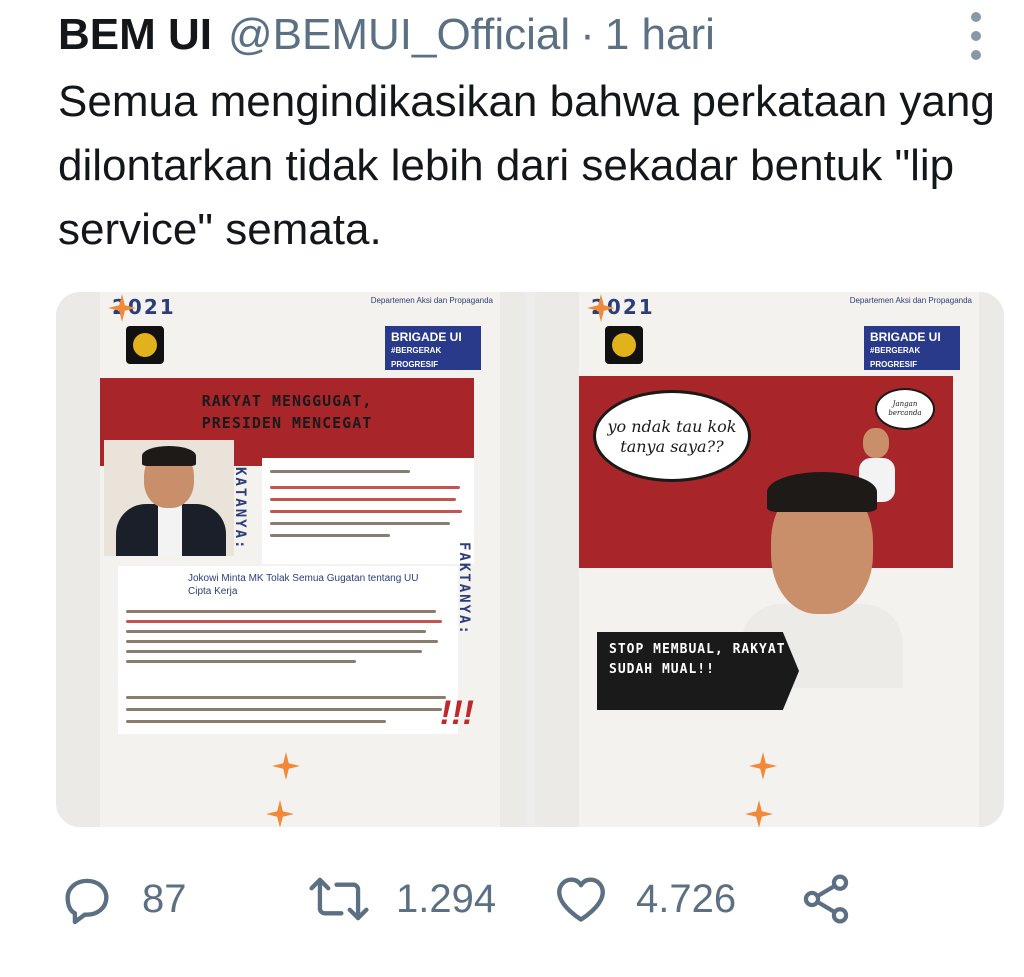 The image size is (1024, 977). I want to click on tweet-header: BEM UI @BEMUI_Official · 1 hari, so click(386, 36).